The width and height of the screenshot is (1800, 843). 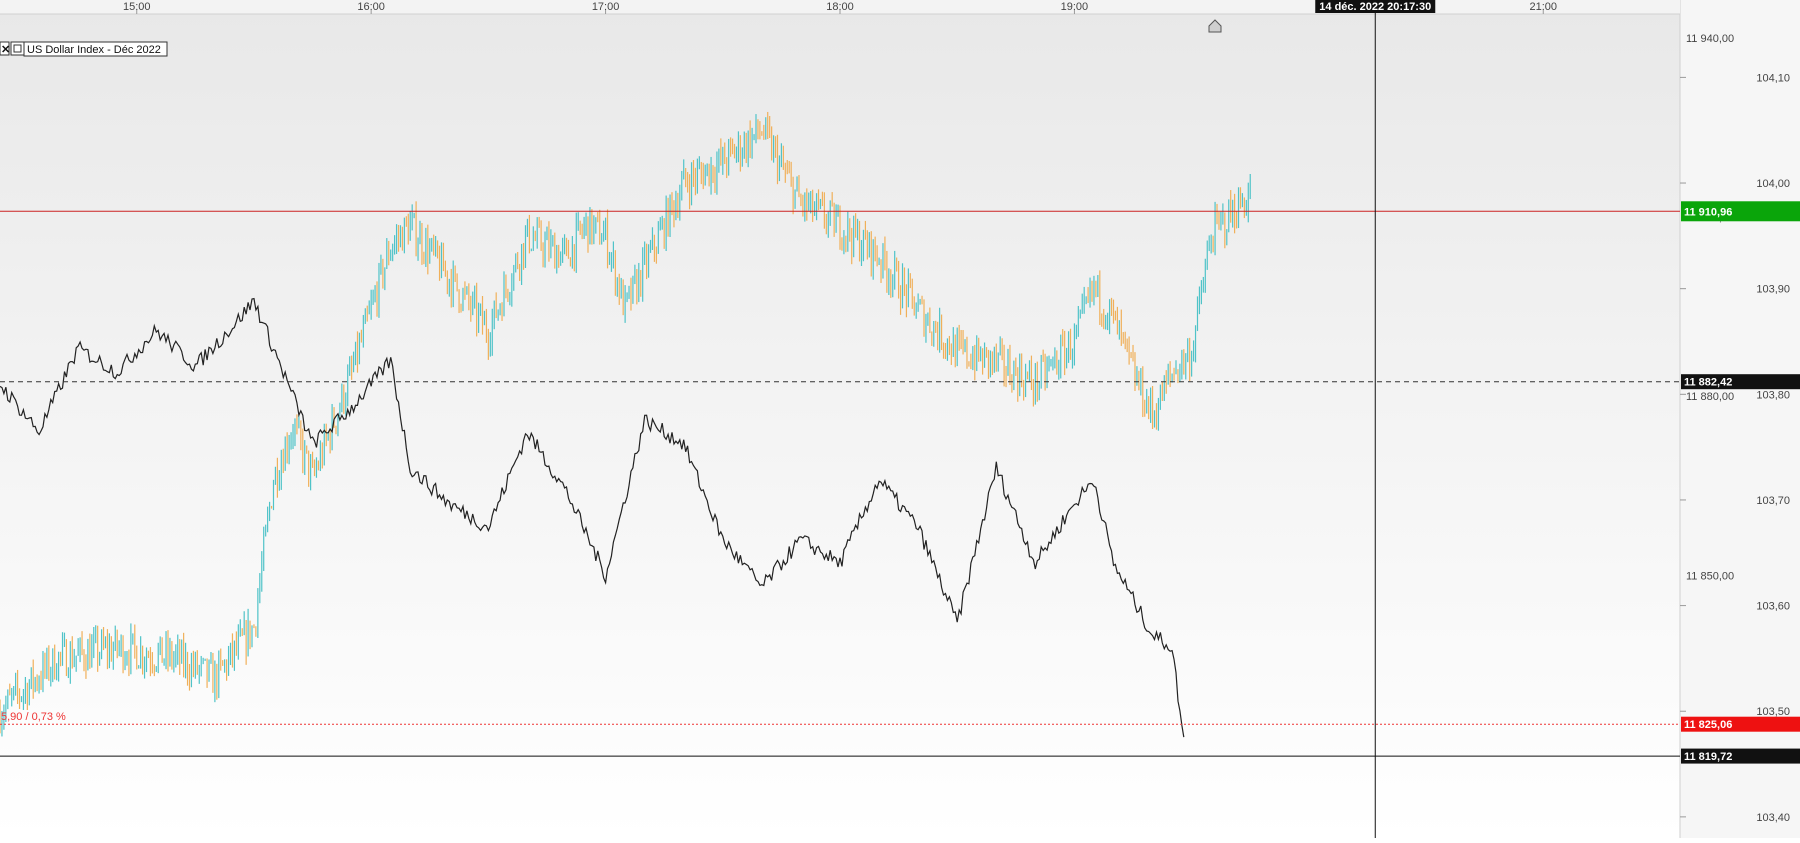 I want to click on time-tick-label: 16:00, so click(x=371, y=7).